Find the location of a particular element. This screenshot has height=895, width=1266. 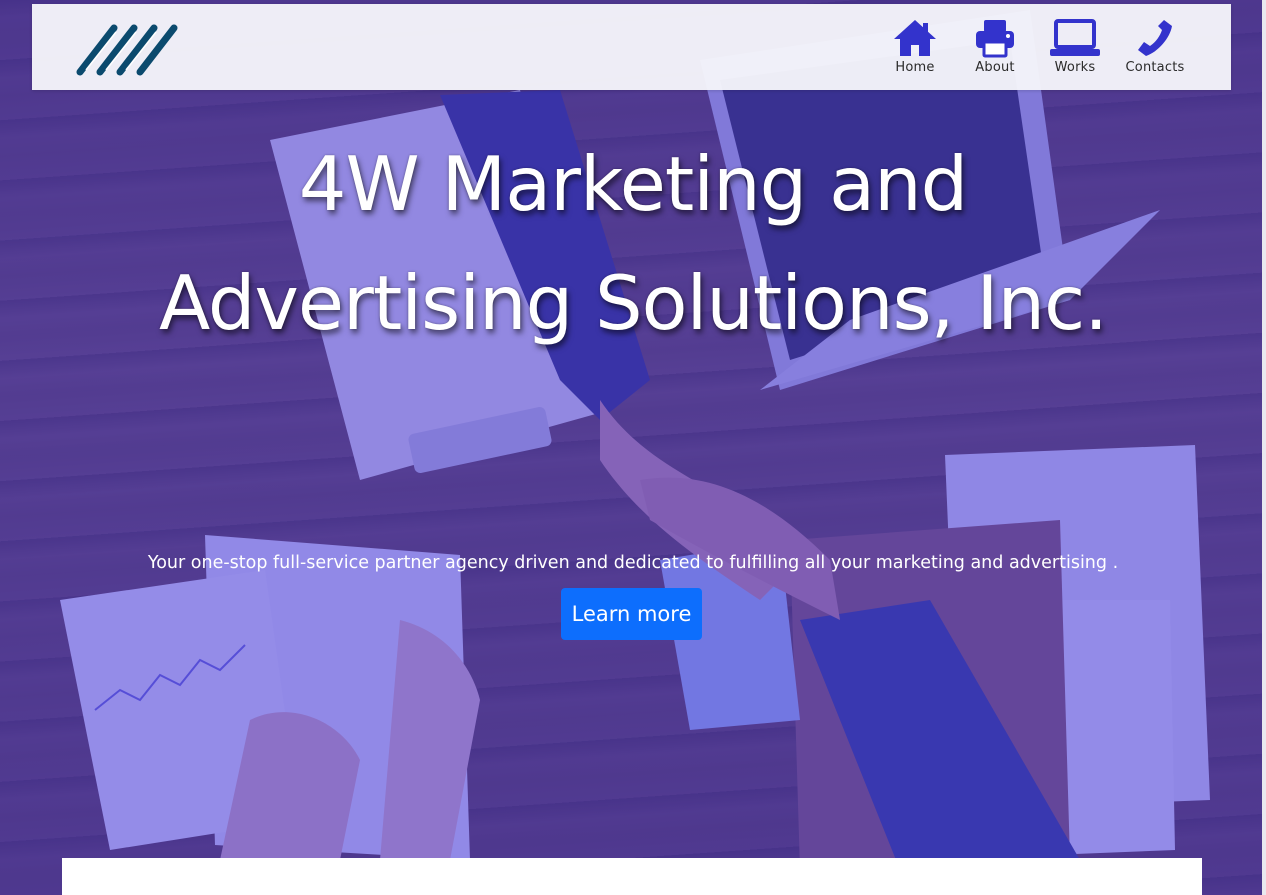

nav-label-about: About is located at coordinates (995, 67).